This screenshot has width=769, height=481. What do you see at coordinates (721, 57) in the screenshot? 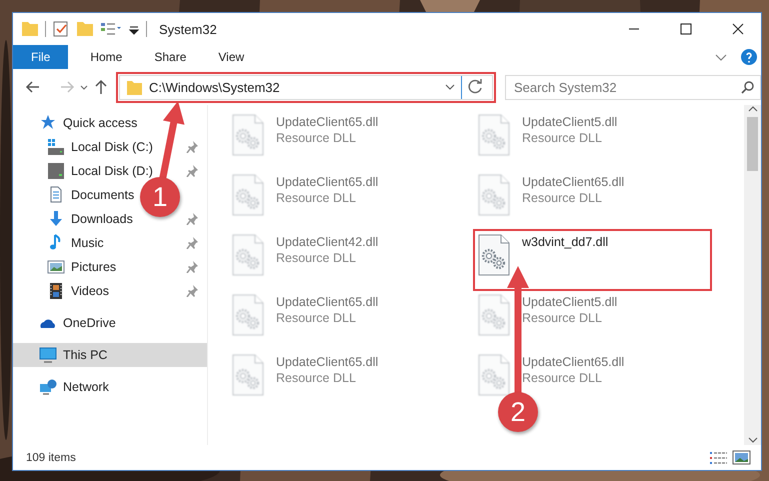
I see `ribbon-expand-caret-icon` at bounding box center [721, 57].